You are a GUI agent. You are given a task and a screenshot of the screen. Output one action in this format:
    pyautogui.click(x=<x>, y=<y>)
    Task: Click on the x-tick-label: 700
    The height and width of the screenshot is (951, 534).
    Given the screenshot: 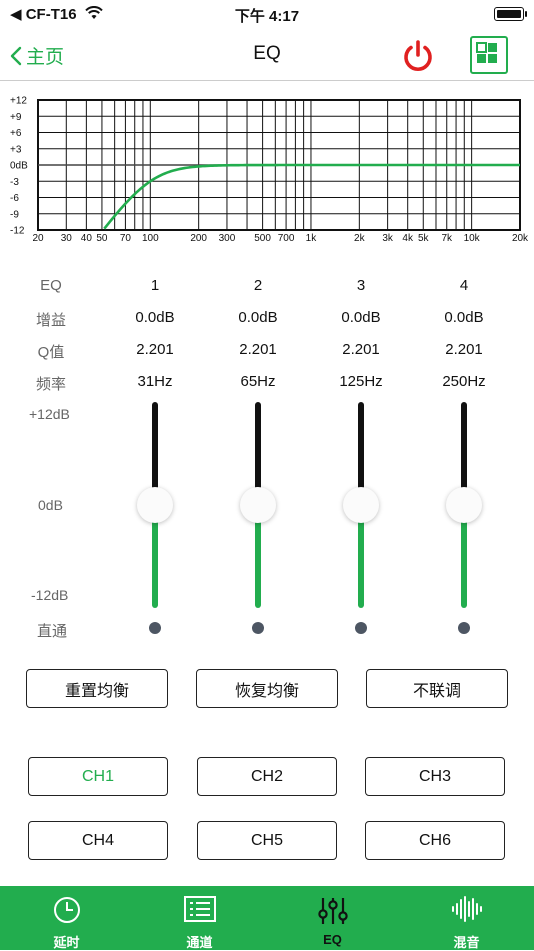 What is the action you would take?
    pyautogui.click(x=286, y=238)
    